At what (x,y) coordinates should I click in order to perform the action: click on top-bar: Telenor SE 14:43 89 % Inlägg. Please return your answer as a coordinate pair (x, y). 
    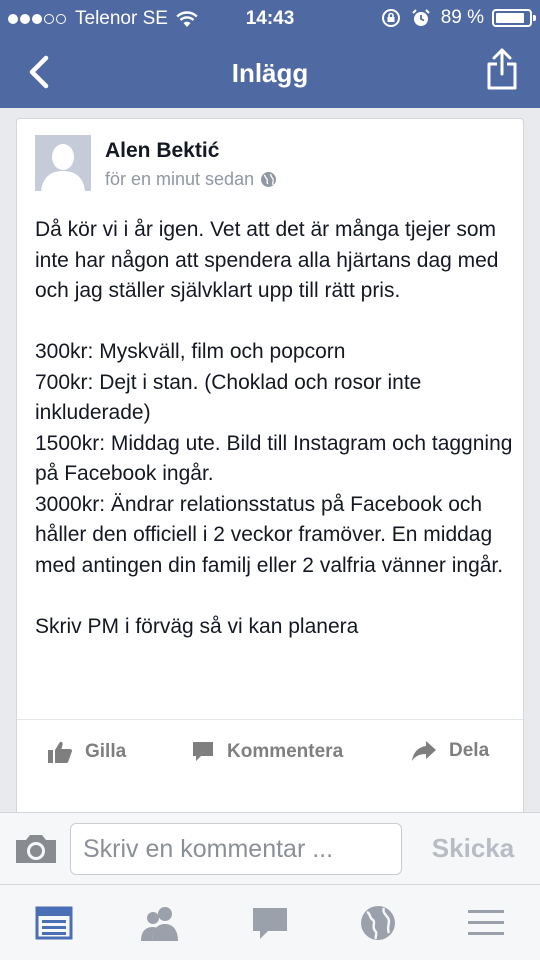
    Looking at the image, I should click on (270, 54).